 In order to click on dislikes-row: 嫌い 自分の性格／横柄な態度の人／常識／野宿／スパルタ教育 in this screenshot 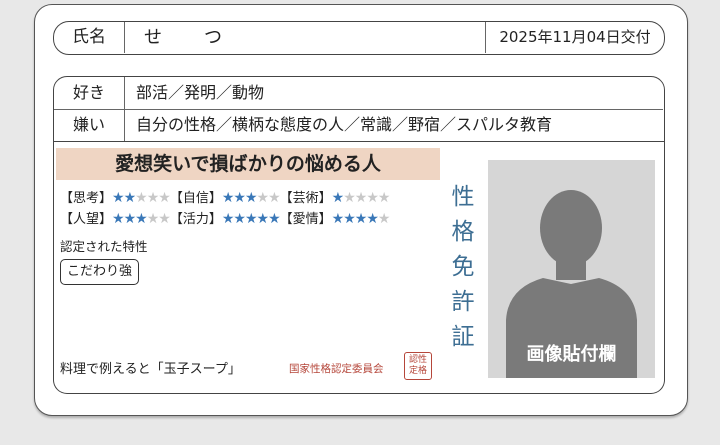, I will do `click(358, 125)`.